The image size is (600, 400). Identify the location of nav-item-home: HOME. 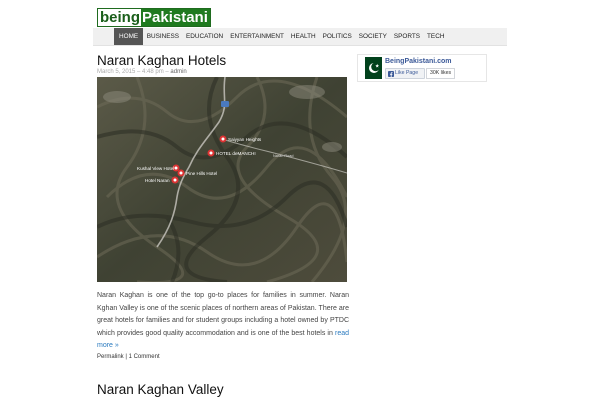
(129, 36).